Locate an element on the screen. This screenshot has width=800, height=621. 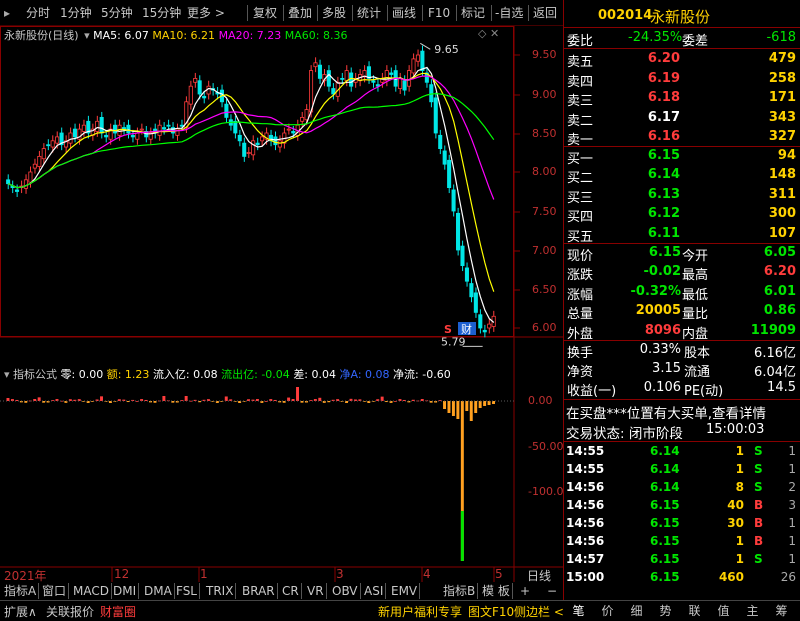
ask-volume: 258 is located at coordinates (782, 78).